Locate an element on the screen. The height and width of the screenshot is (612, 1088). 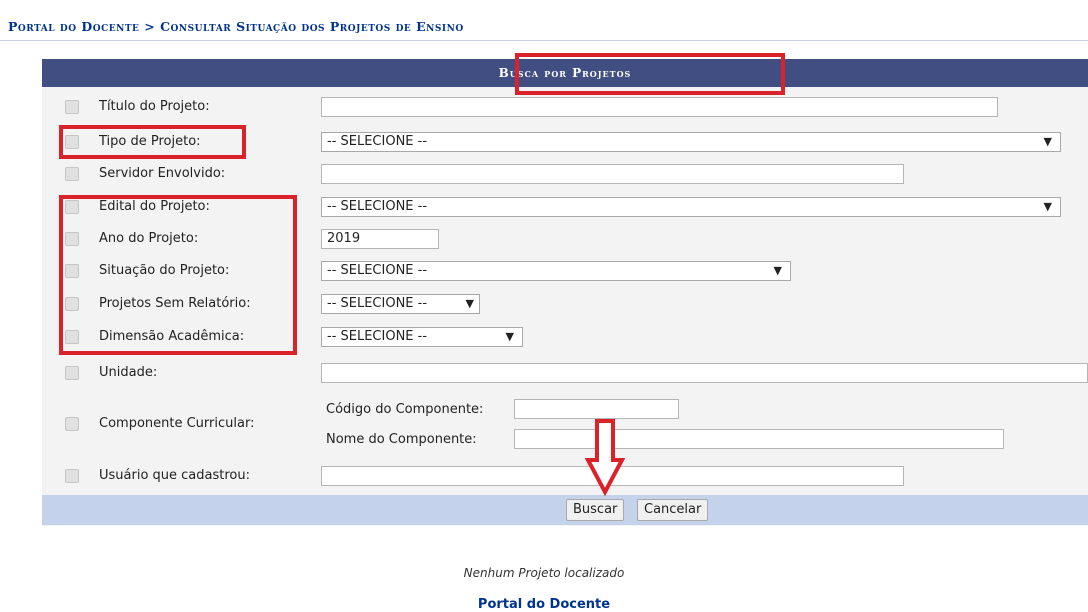
checkbox-titulo is located at coordinates (72, 107).